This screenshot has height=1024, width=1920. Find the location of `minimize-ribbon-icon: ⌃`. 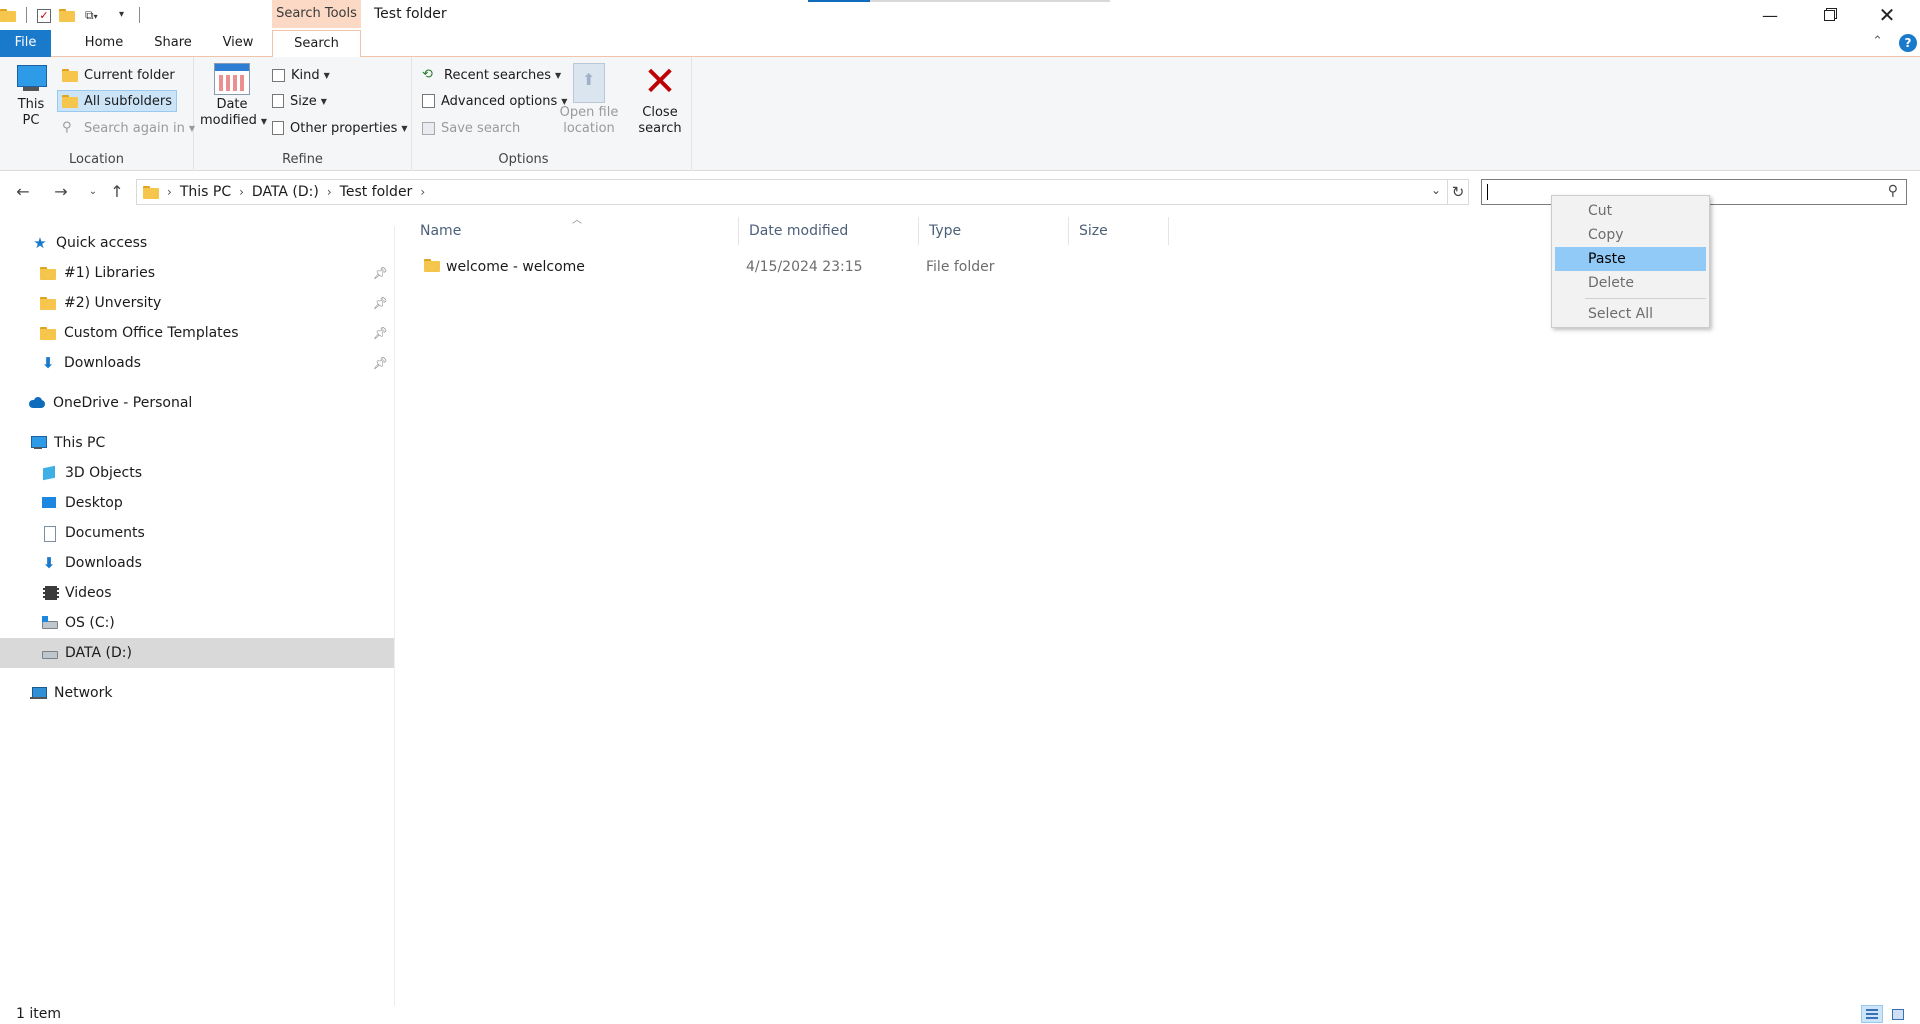

minimize-ribbon-icon: ⌃ is located at coordinates (1877, 41).